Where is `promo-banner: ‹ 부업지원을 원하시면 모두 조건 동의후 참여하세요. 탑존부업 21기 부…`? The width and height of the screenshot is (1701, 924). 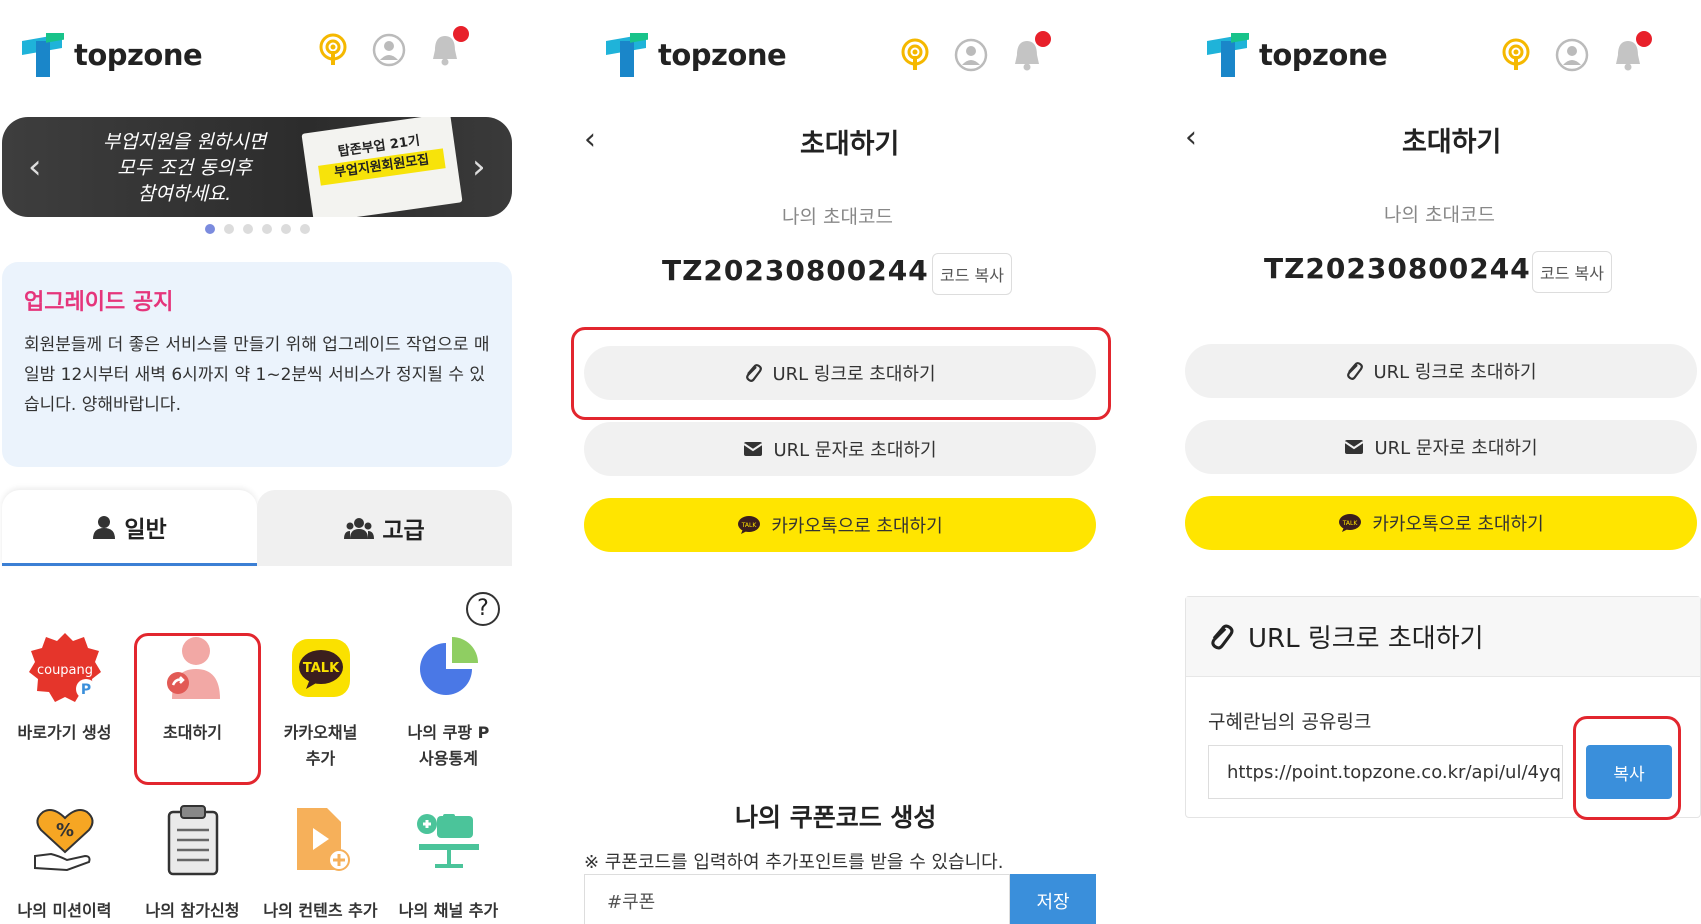 promo-banner: ‹ 부업지원을 원하시면 모두 조건 동의후 참여하세요. 탑존부업 21기 부… is located at coordinates (257, 167).